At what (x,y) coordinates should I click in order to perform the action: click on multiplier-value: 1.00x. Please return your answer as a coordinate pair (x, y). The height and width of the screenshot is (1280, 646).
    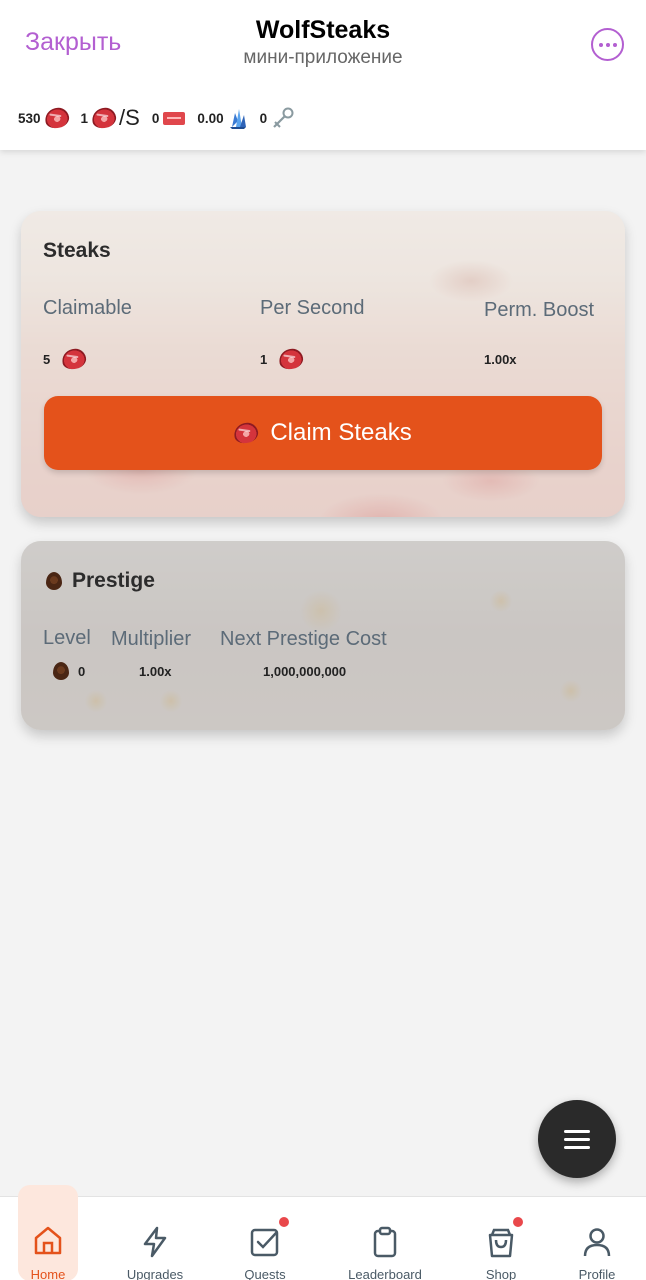
    Looking at the image, I should click on (155, 671).